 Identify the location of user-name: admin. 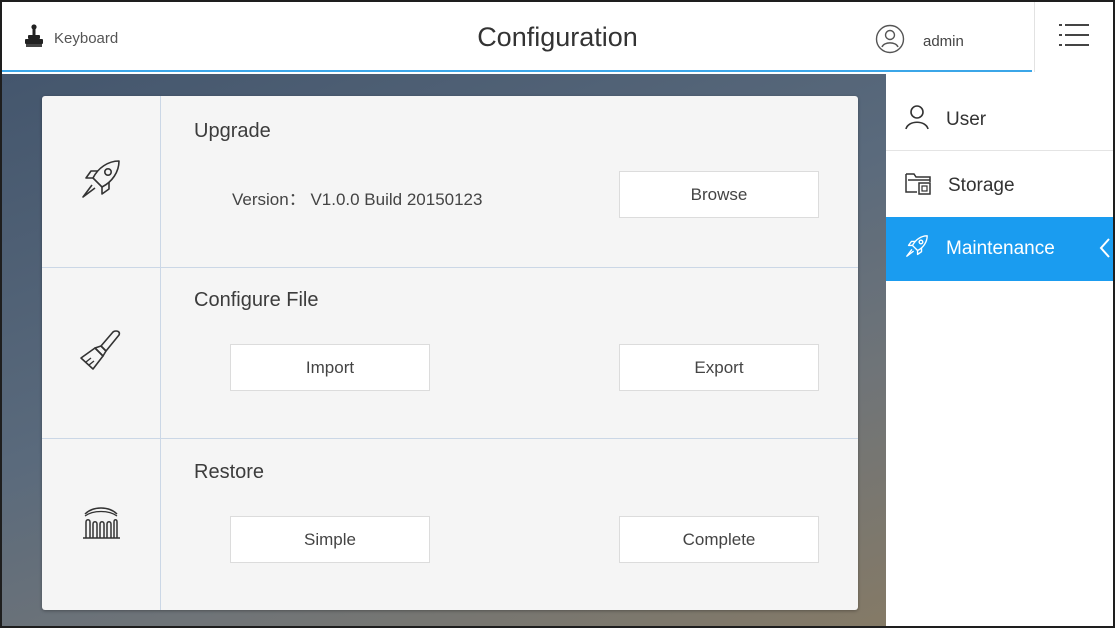
(943, 41).